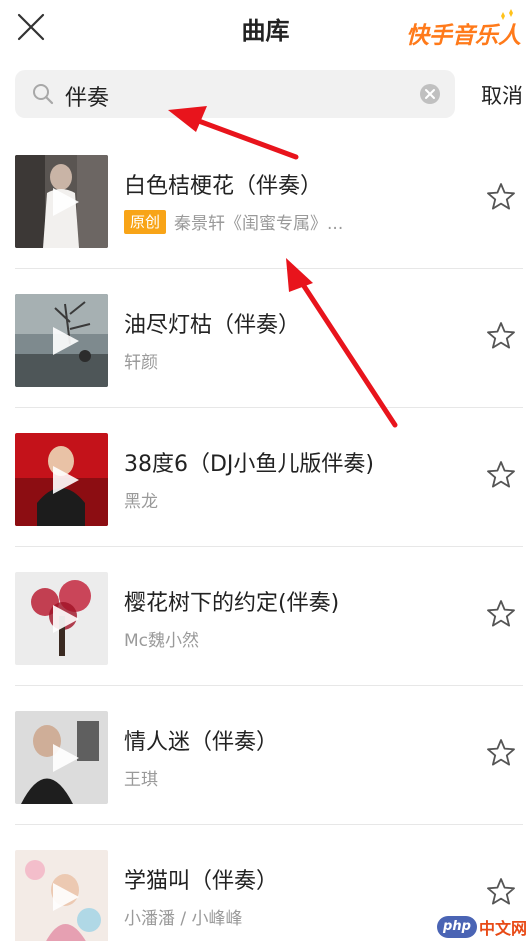  I want to click on search-input: 伴奏, so click(235, 94).